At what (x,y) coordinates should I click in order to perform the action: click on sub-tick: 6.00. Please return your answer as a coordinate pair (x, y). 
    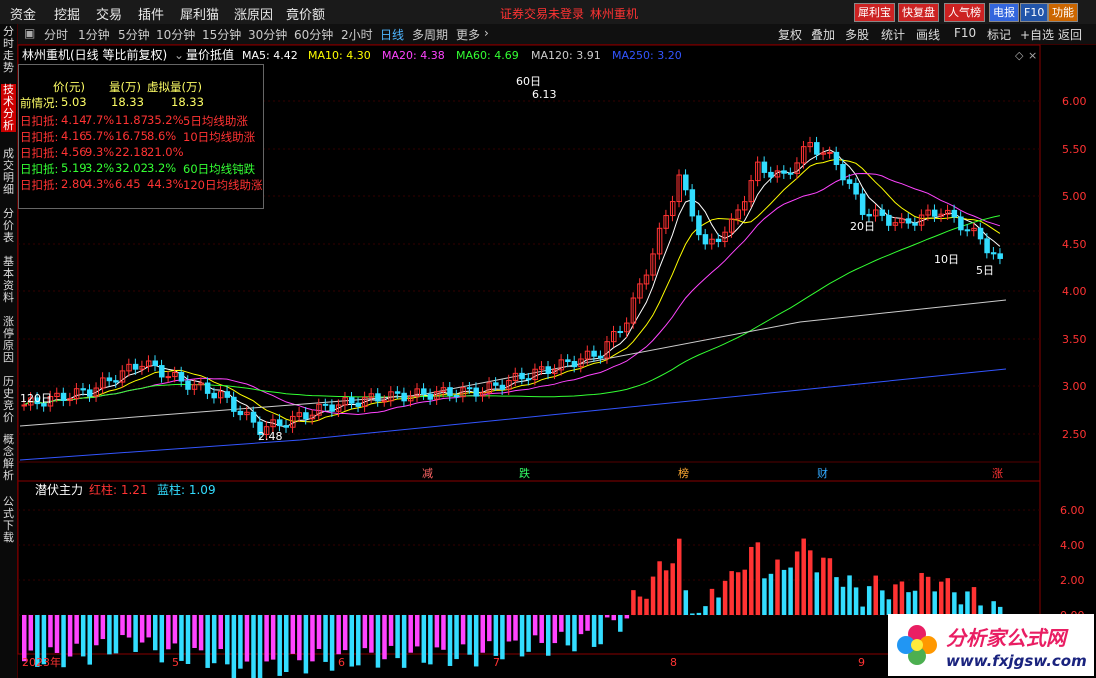
    Looking at the image, I should click on (1072, 510).